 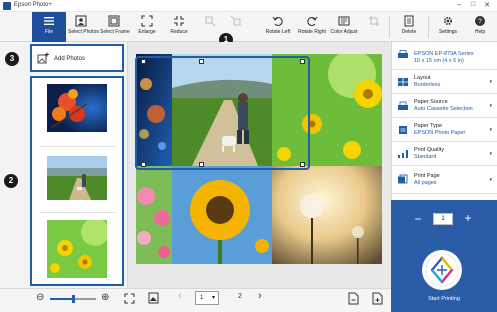 What do you see at coordinates (43, 58) in the screenshot?
I see `add-photo-icon` at bounding box center [43, 58].